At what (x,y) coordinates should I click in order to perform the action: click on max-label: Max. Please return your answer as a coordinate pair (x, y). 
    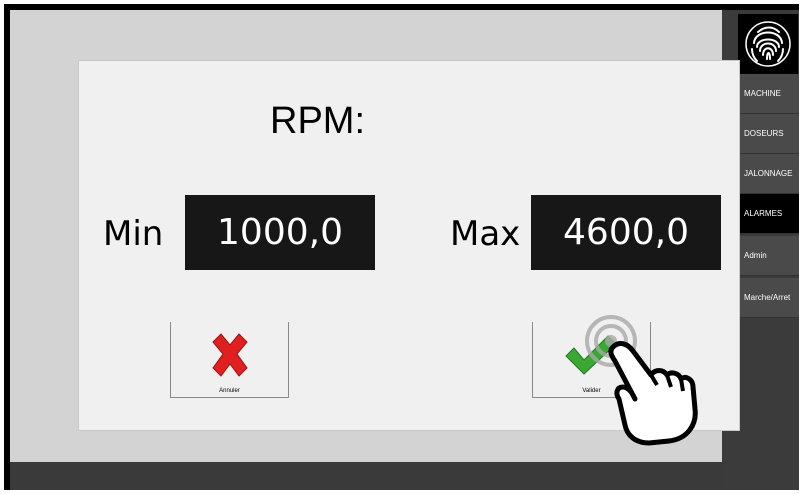
    Looking at the image, I should click on (485, 234).